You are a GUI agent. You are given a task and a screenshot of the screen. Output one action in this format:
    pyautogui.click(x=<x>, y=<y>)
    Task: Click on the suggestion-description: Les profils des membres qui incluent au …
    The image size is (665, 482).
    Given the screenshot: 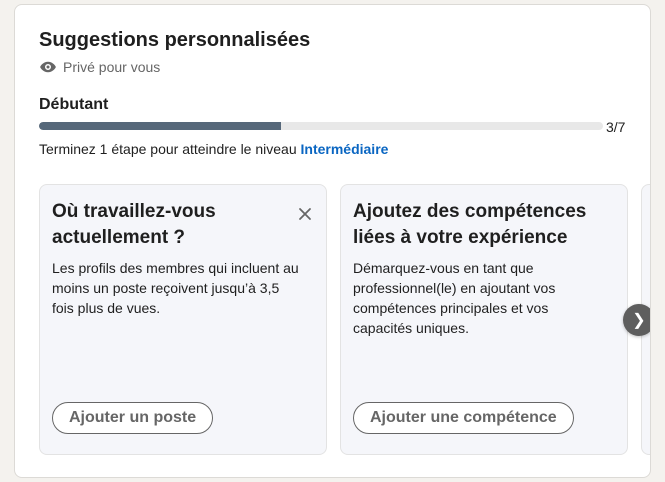 What is the action you would take?
    pyautogui.click(x=175, y=288)
    